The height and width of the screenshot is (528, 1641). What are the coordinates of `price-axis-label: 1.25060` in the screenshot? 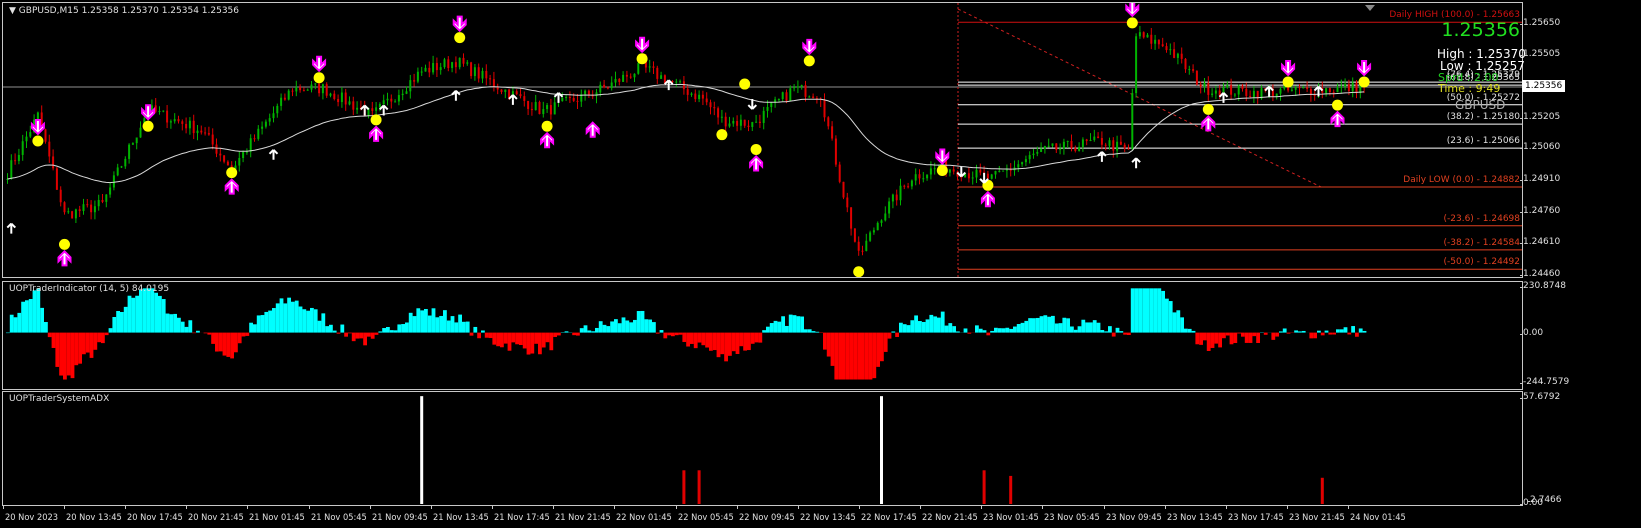 It's located at (1540, 147).